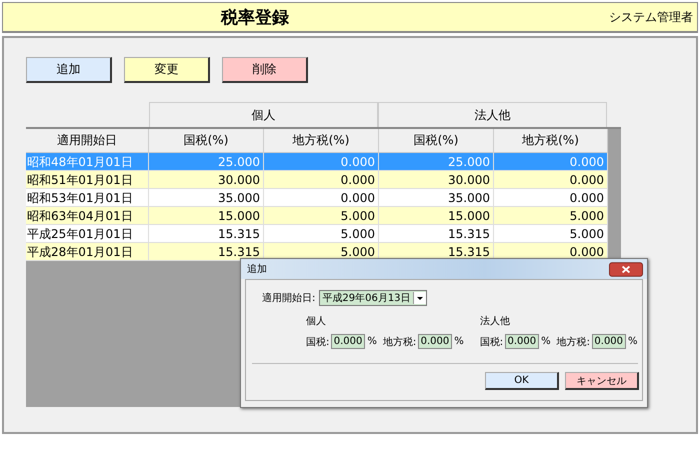 This screenshot has height=450, width=700. I want to click on group-label: 個人, so click(316, 321).